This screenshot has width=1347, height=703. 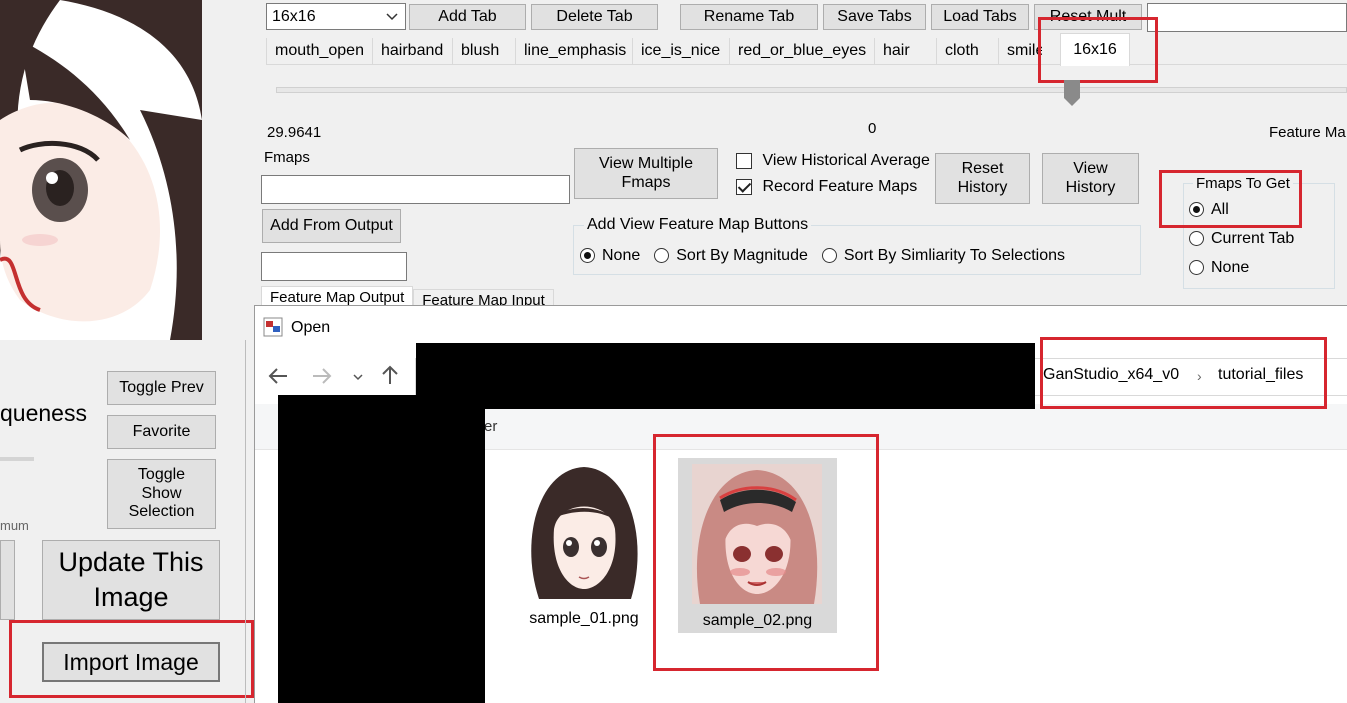 I want to click on sample-02-filename: sample_02.png, so click(x=757, y=620).